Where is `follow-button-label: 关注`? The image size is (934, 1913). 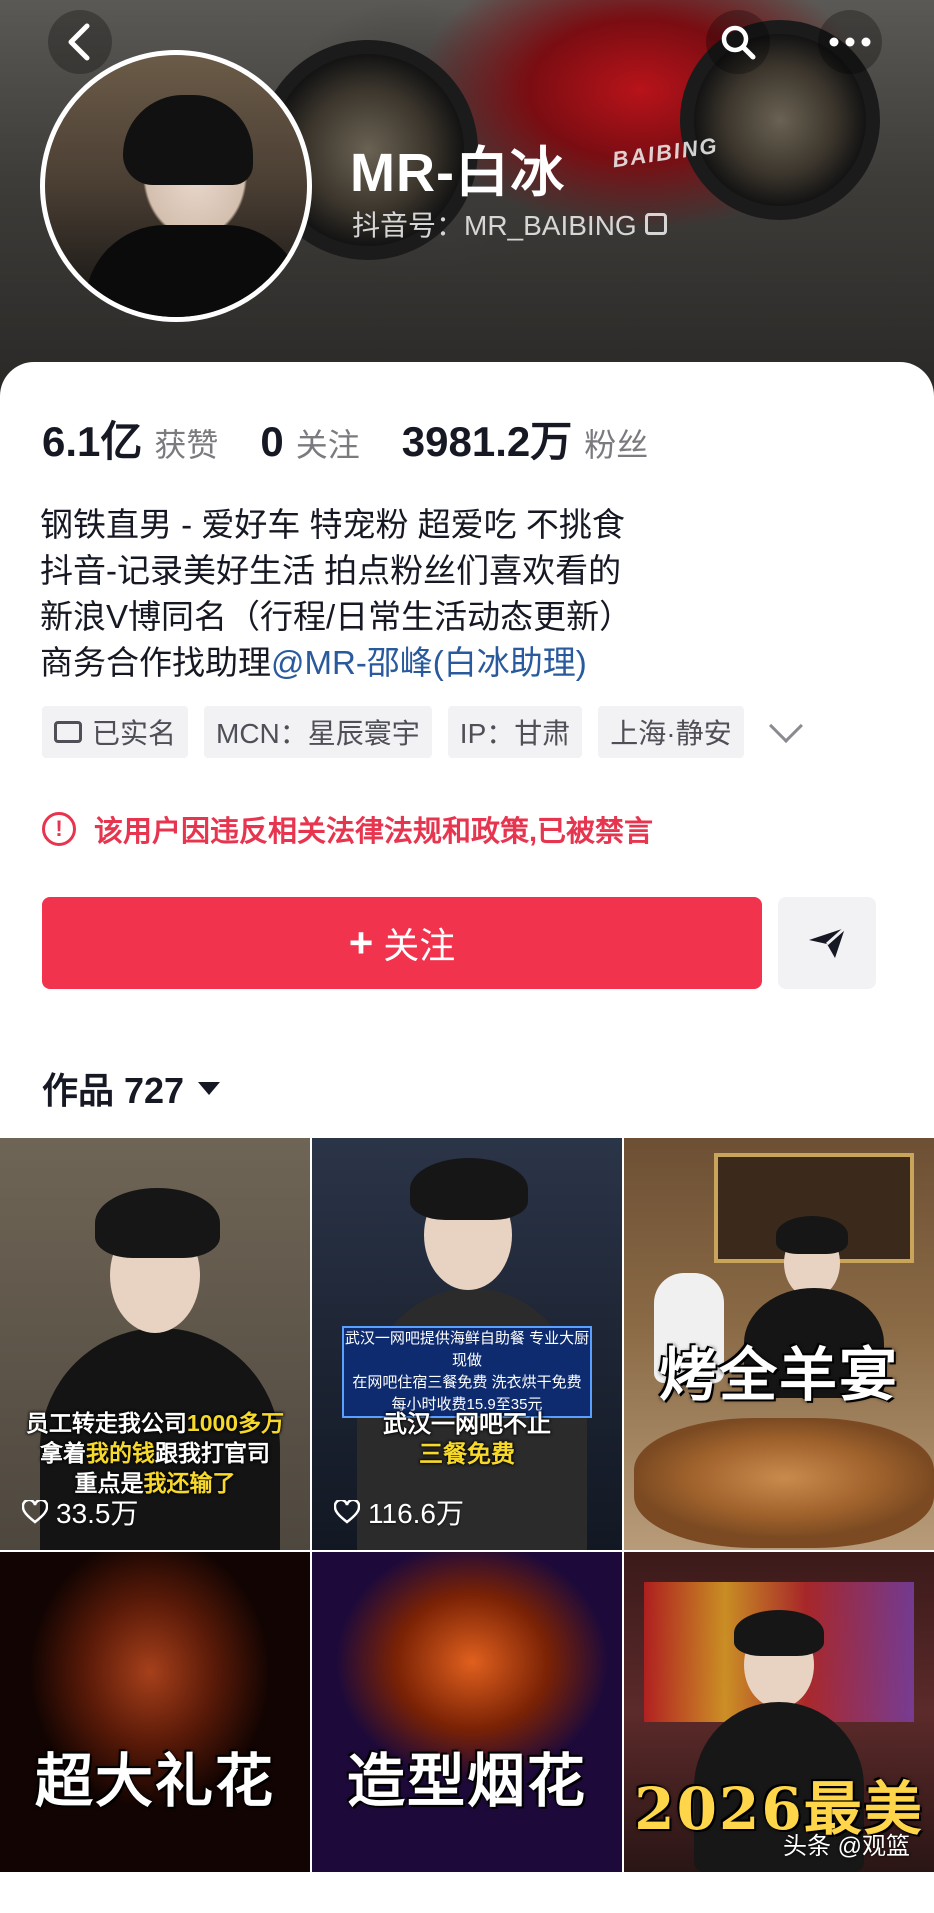 follow-button-label: 关注 is located at coordinates (419, 945).